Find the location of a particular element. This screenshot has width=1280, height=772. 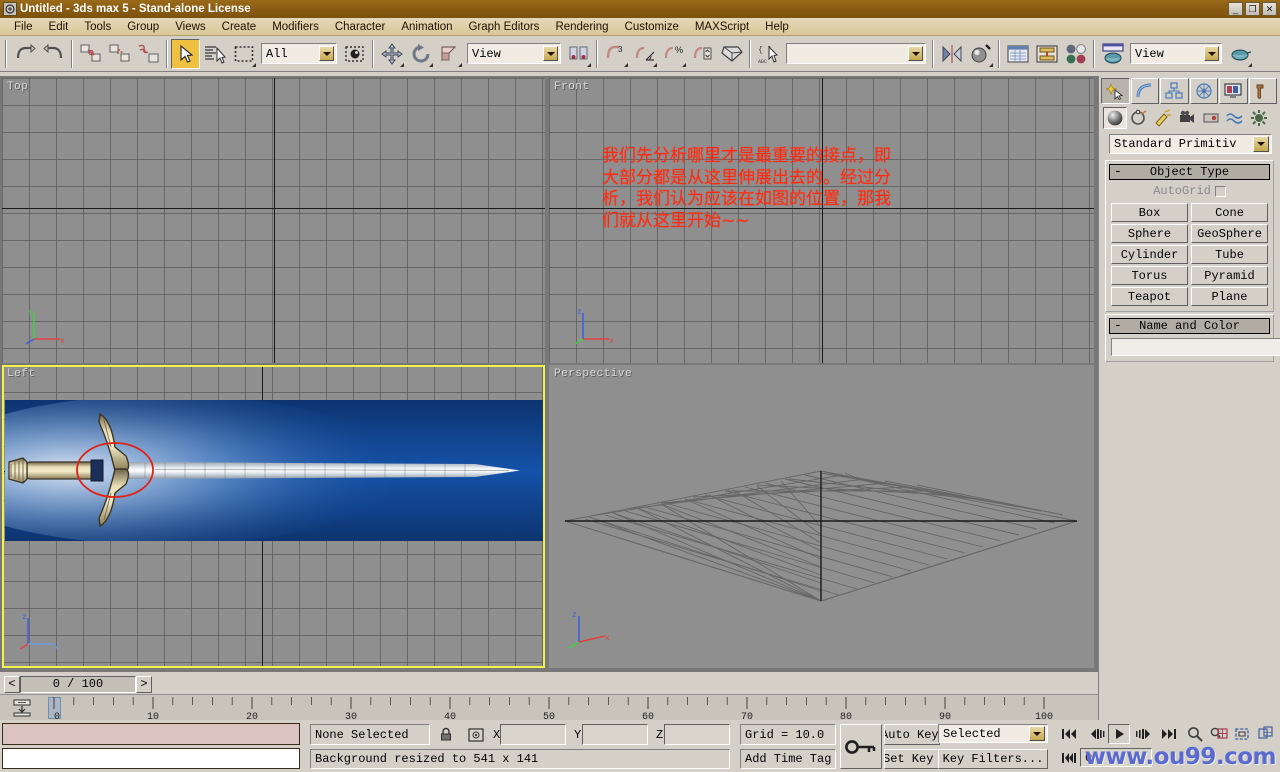

lock-selection-icon is located at coordinates (446, 734).